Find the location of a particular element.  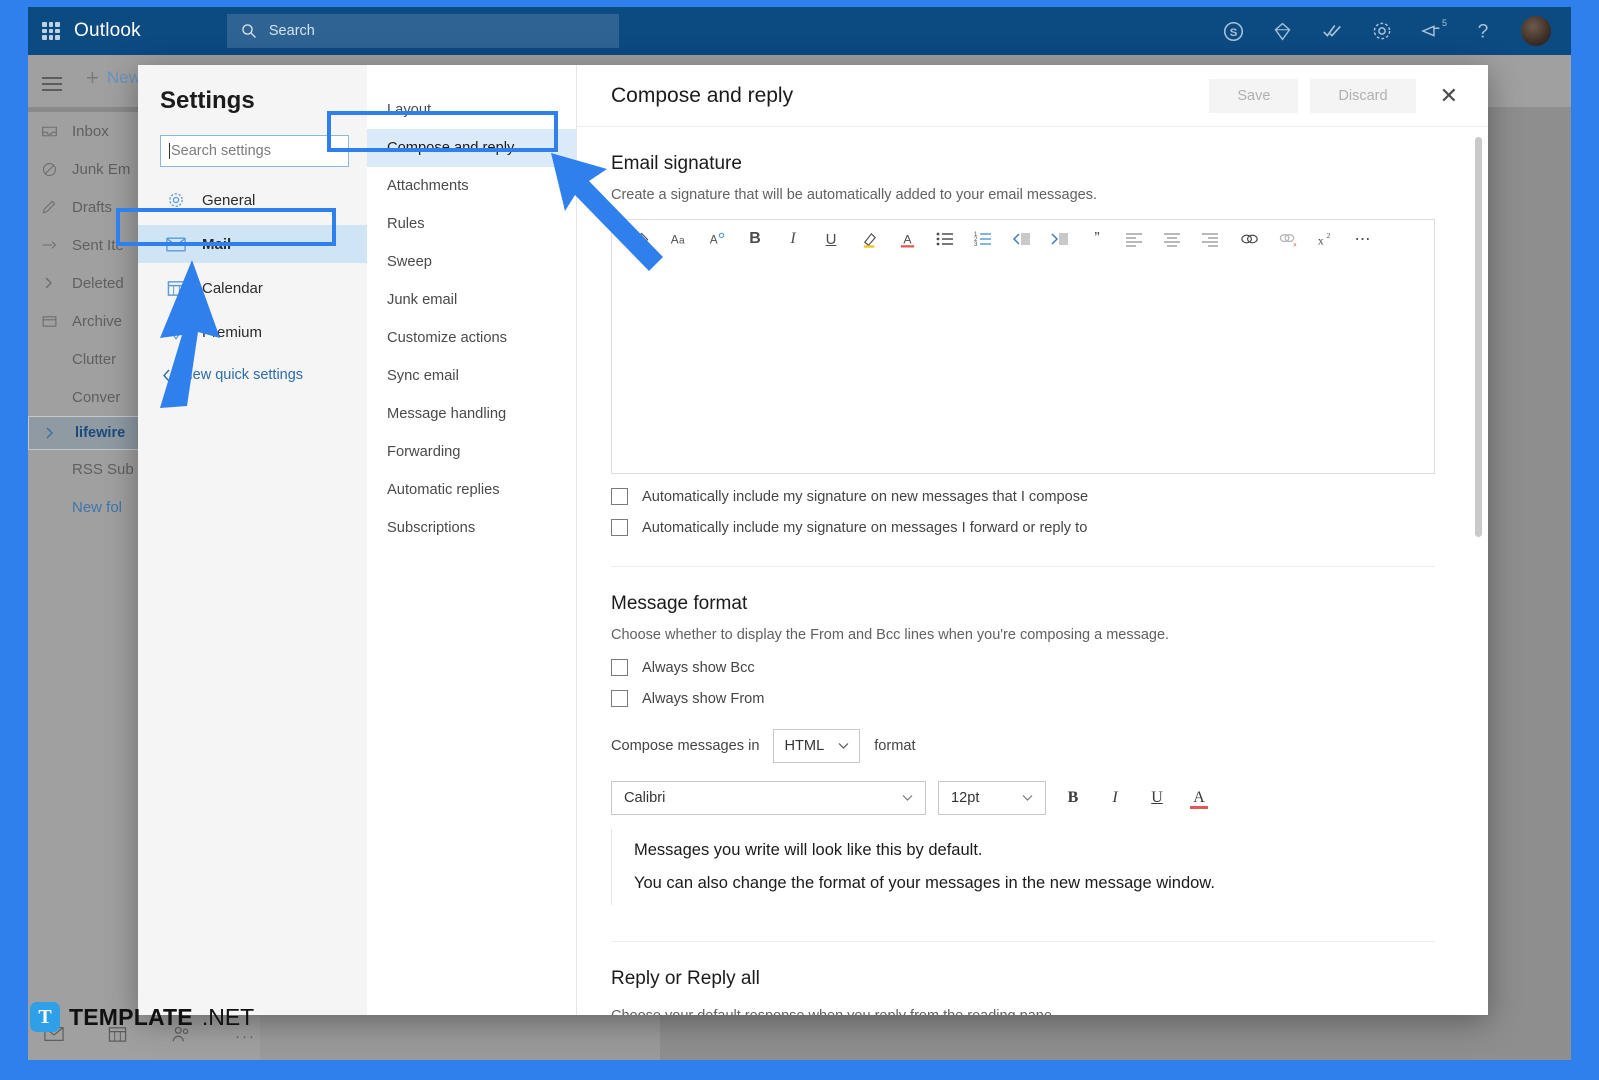

nav-toggle-hamburger-icon is located at coordinates (52, 84).